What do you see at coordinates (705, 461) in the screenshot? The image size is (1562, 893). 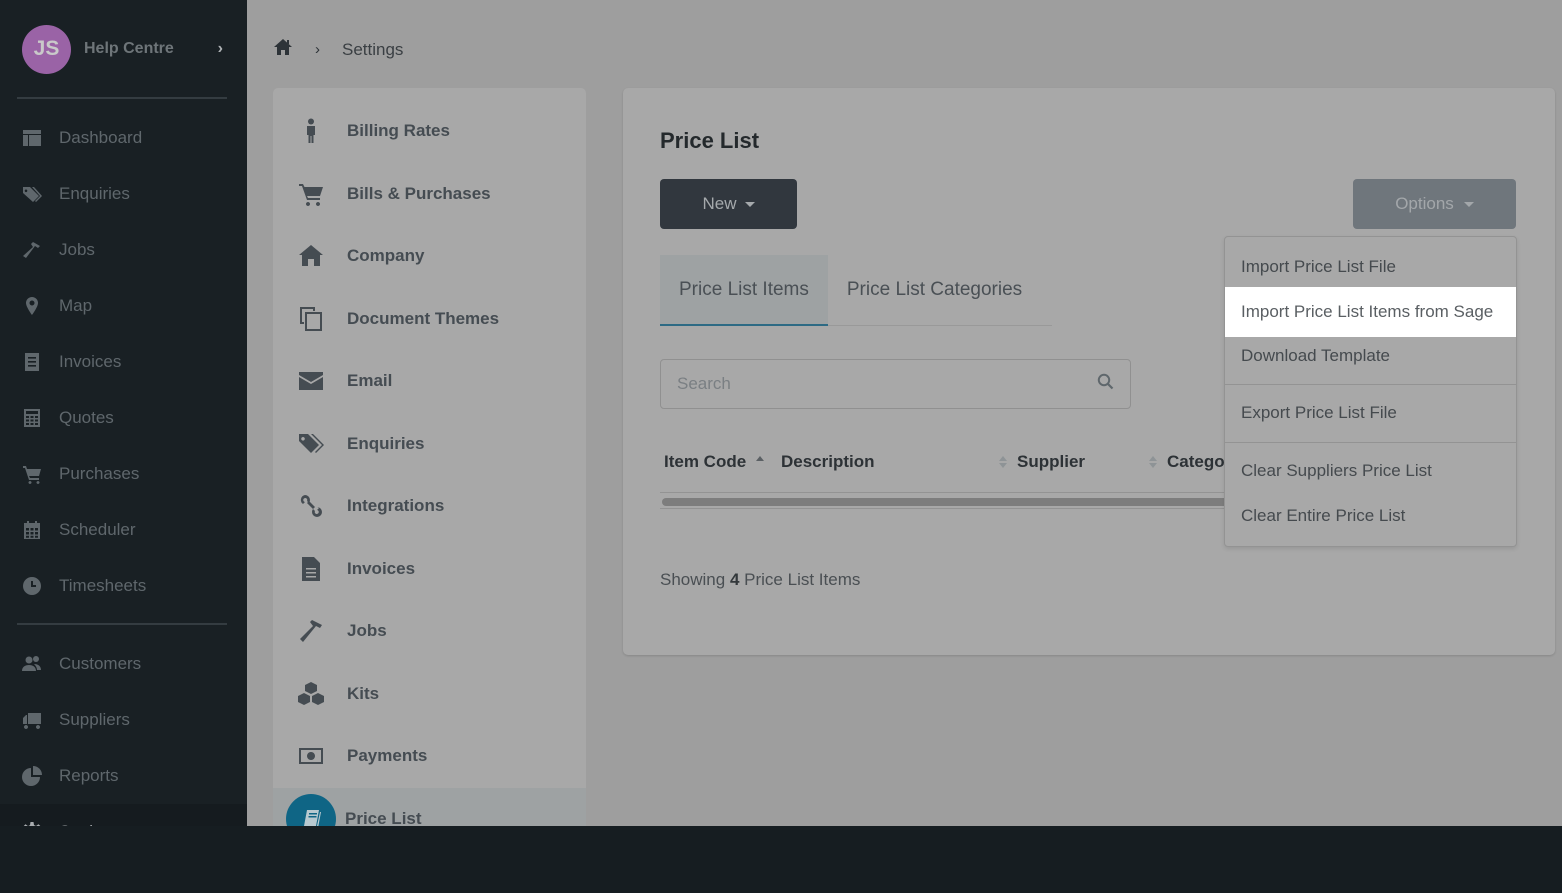 I see `column-label: Item Code` at bounding box center [705, 461].